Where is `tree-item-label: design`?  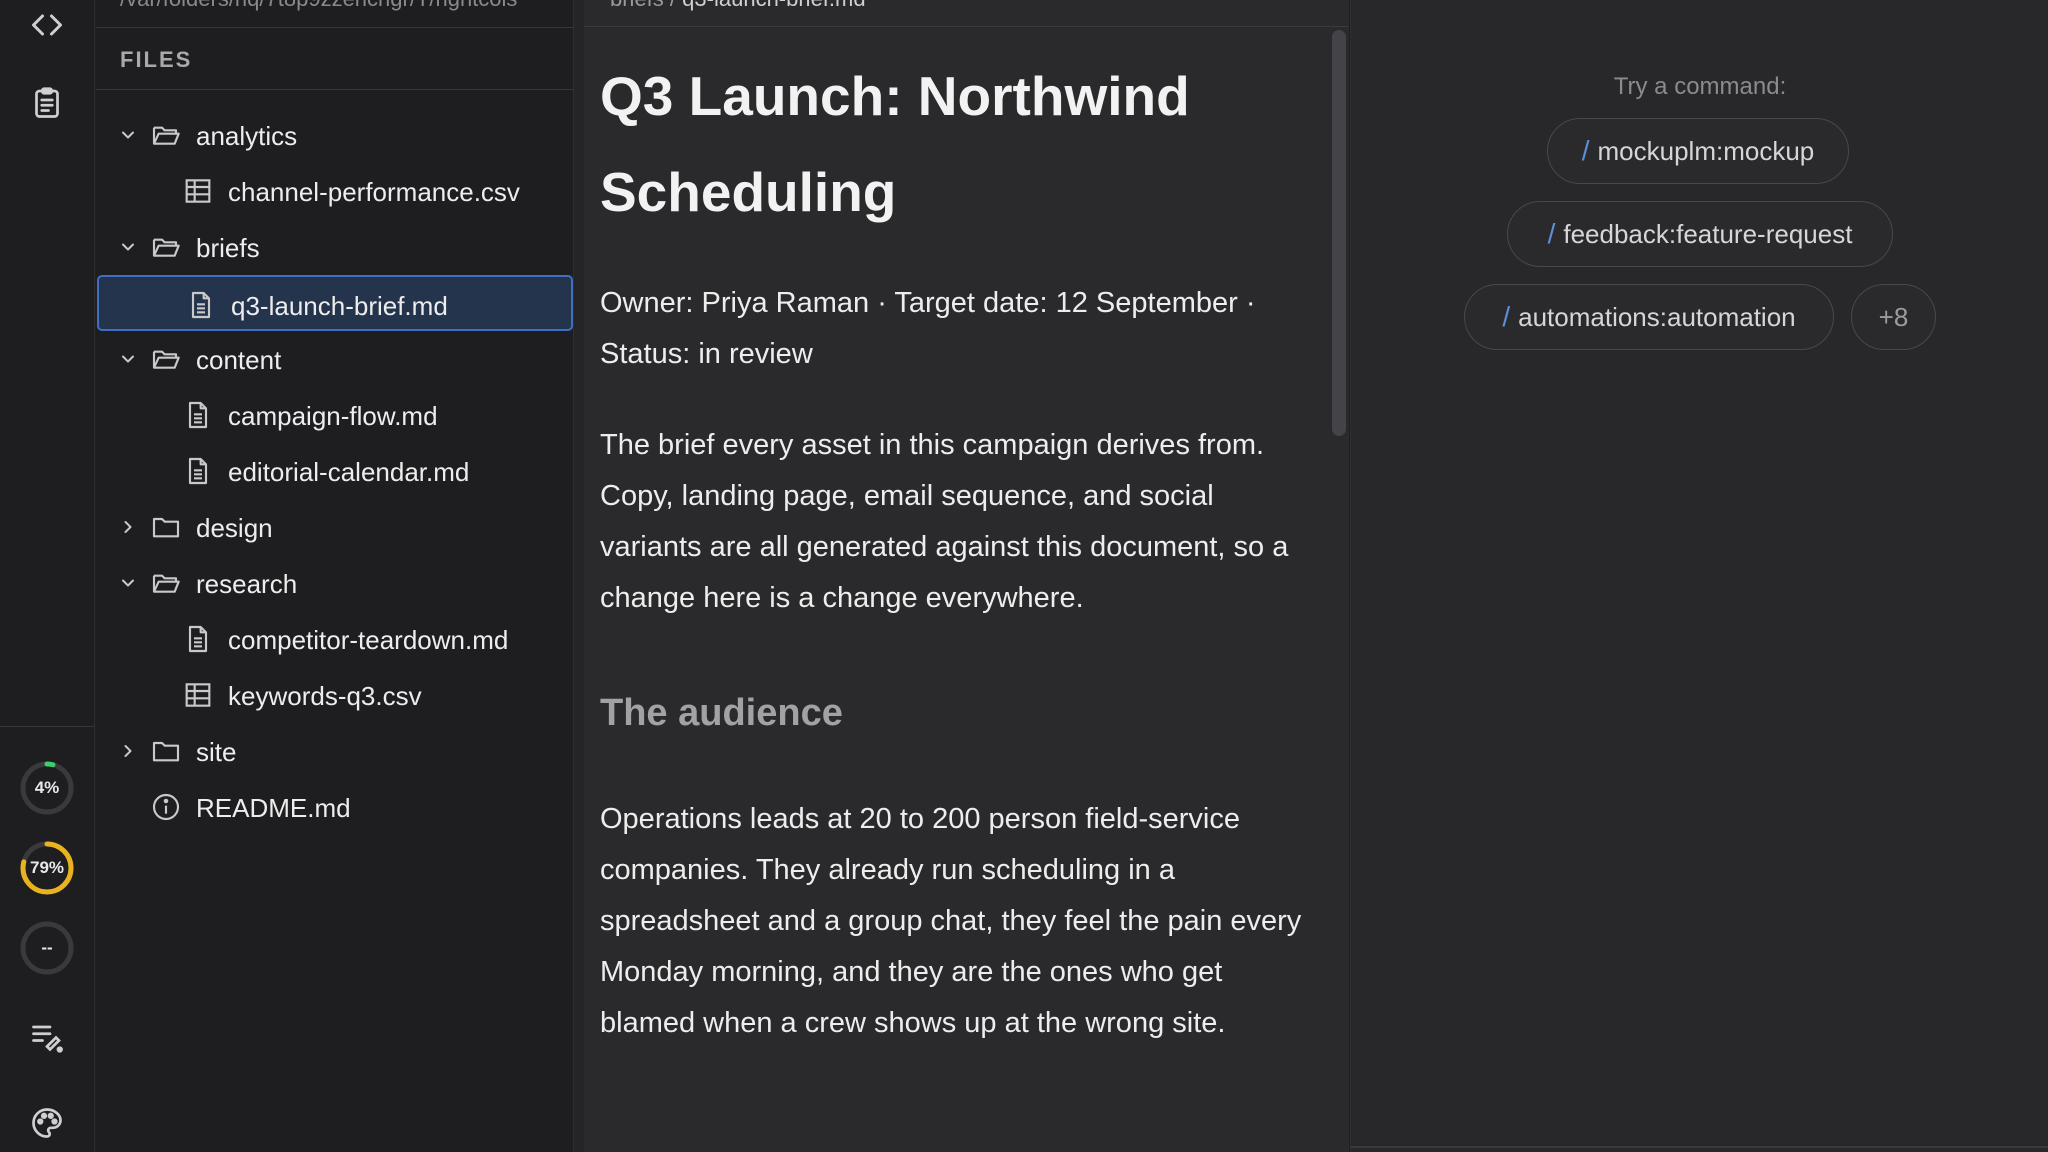 tree-item-label: design is located at coordinates (234, 528).